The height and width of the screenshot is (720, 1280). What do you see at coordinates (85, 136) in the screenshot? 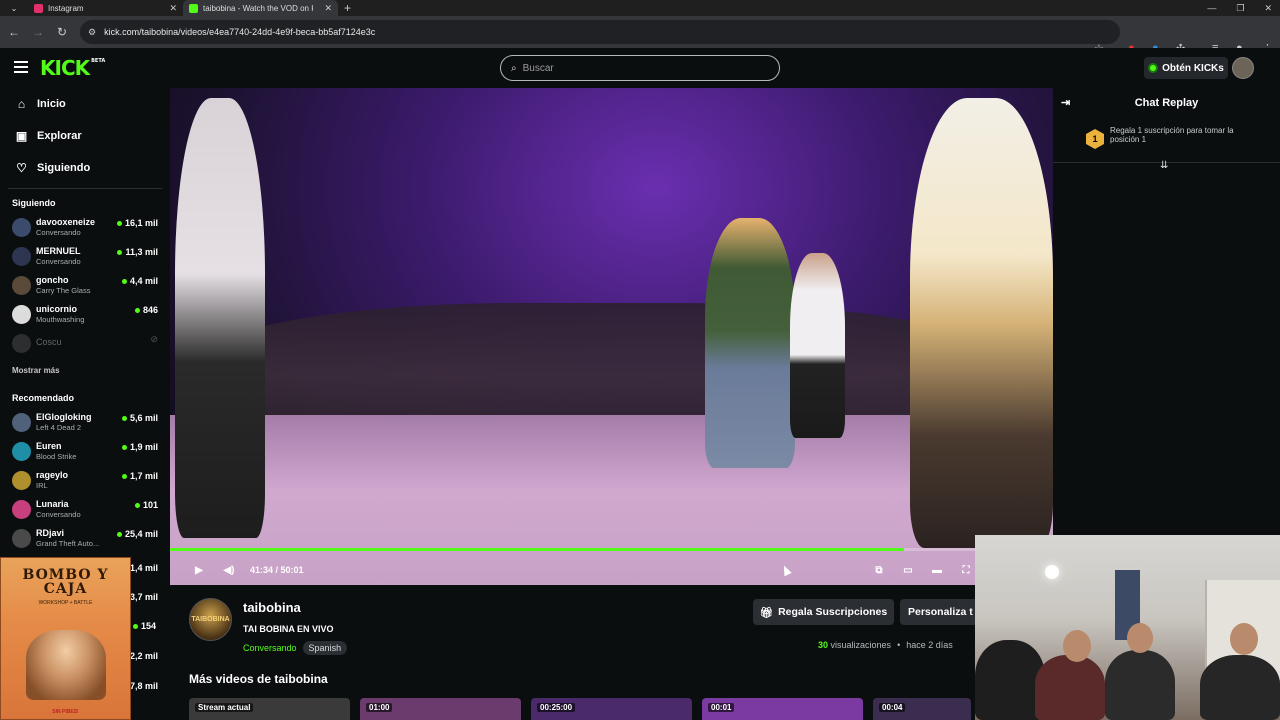
I see `sidebar-item-explorar: ▣ Explorar` at bounding box center [85, 136].